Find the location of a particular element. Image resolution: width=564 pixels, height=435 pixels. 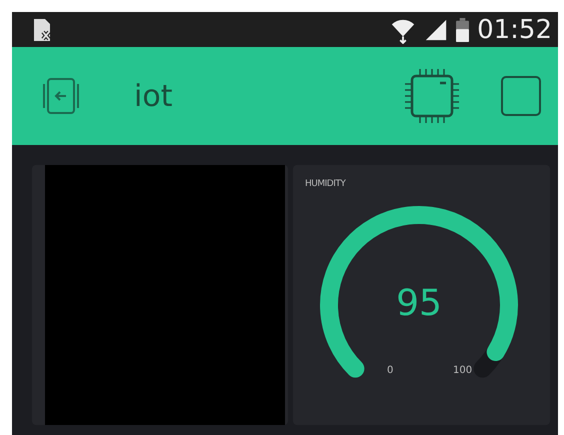

project-title: iot is located at coordinates (153, 96).